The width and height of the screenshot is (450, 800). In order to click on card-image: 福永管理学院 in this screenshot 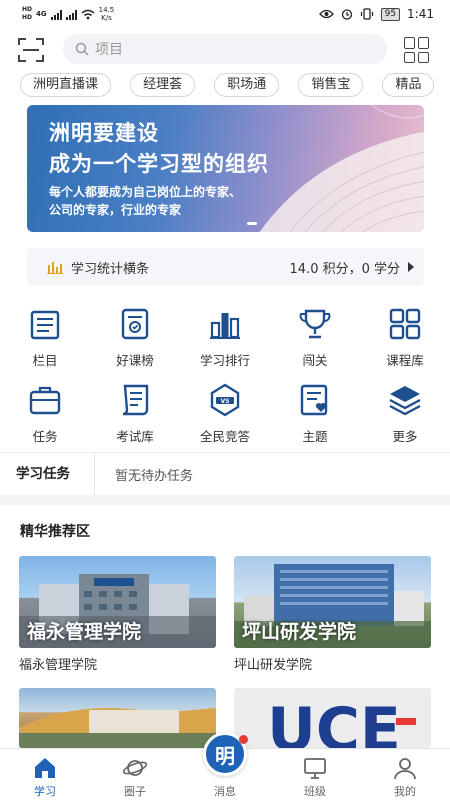, I will do `click(117, 602)`.